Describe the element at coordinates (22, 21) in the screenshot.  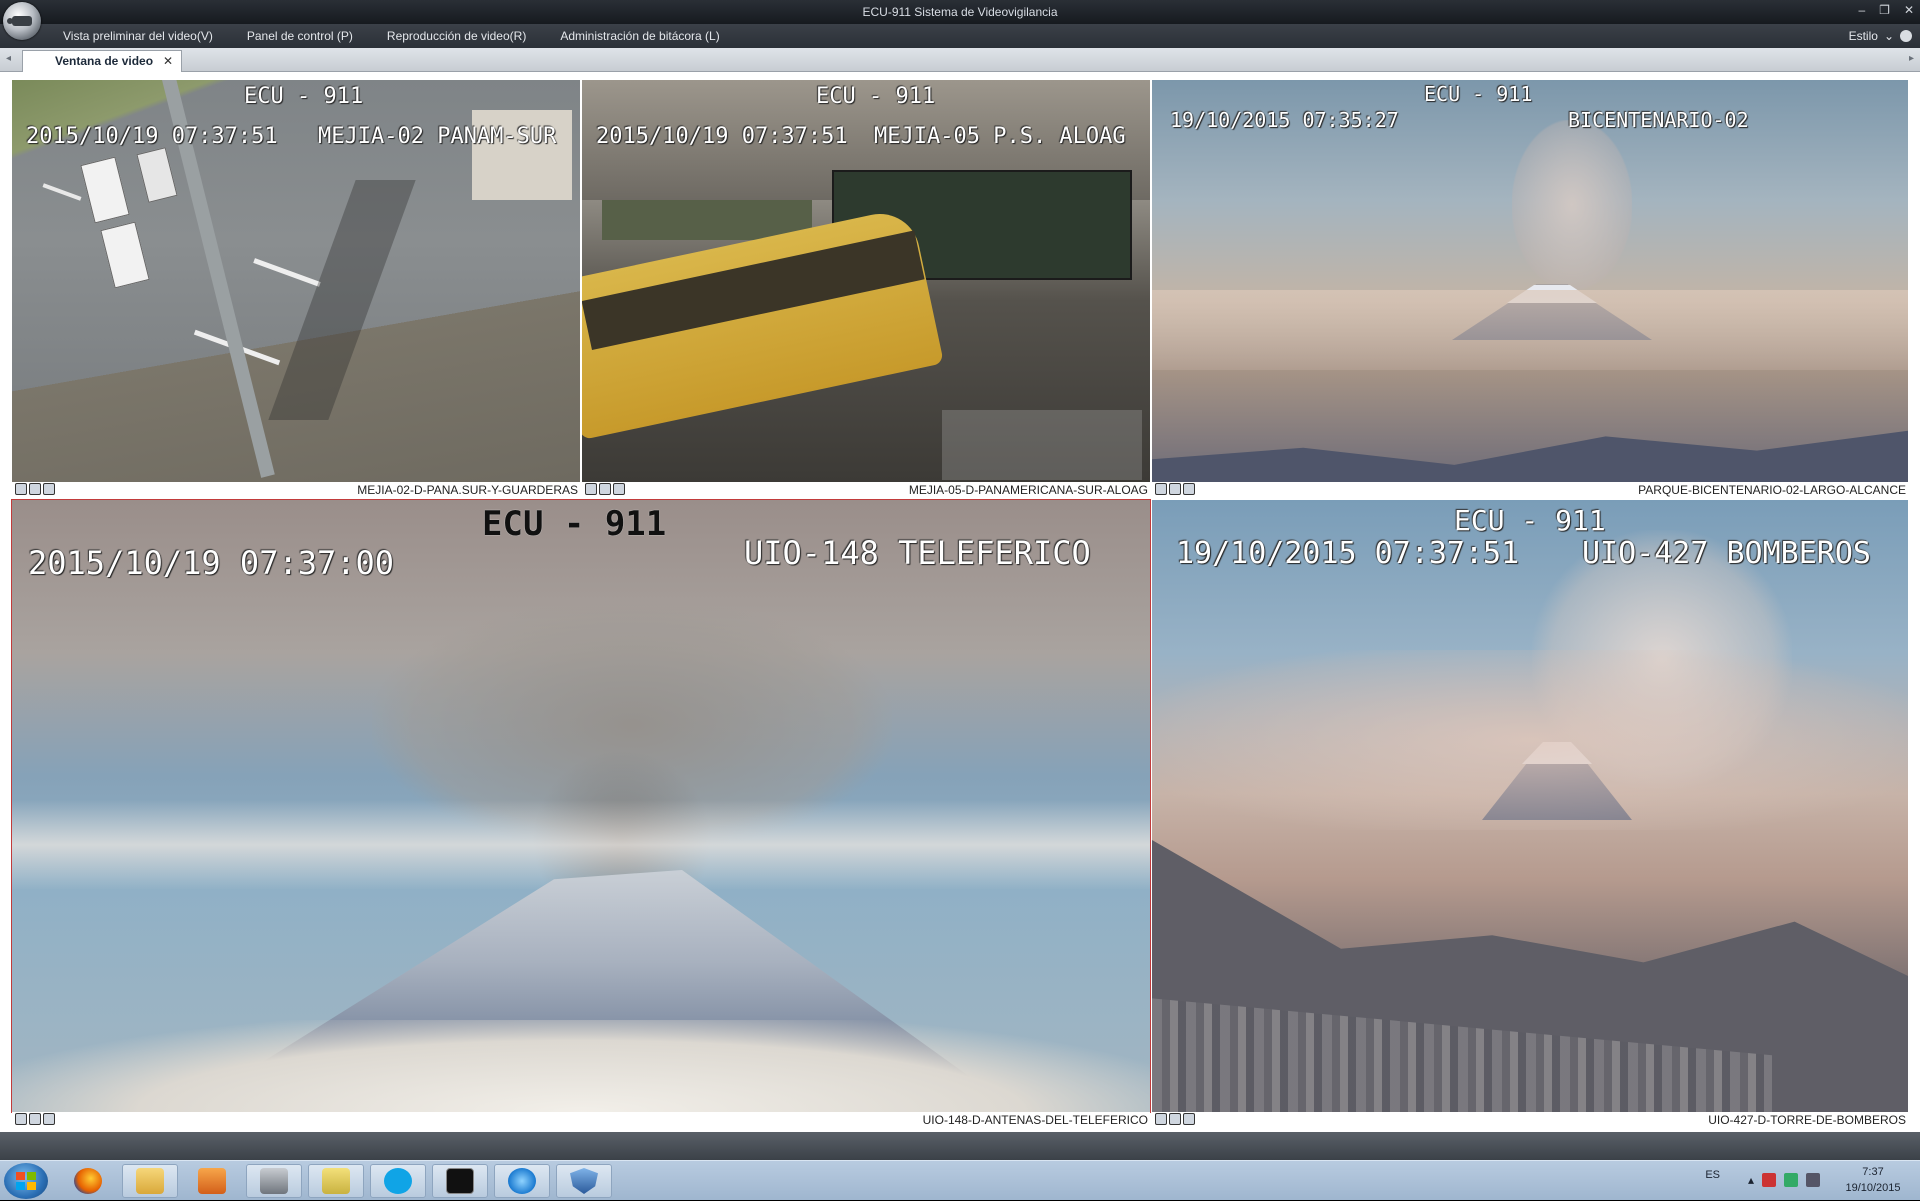
I see `app-menu-orb-icon` at that location.